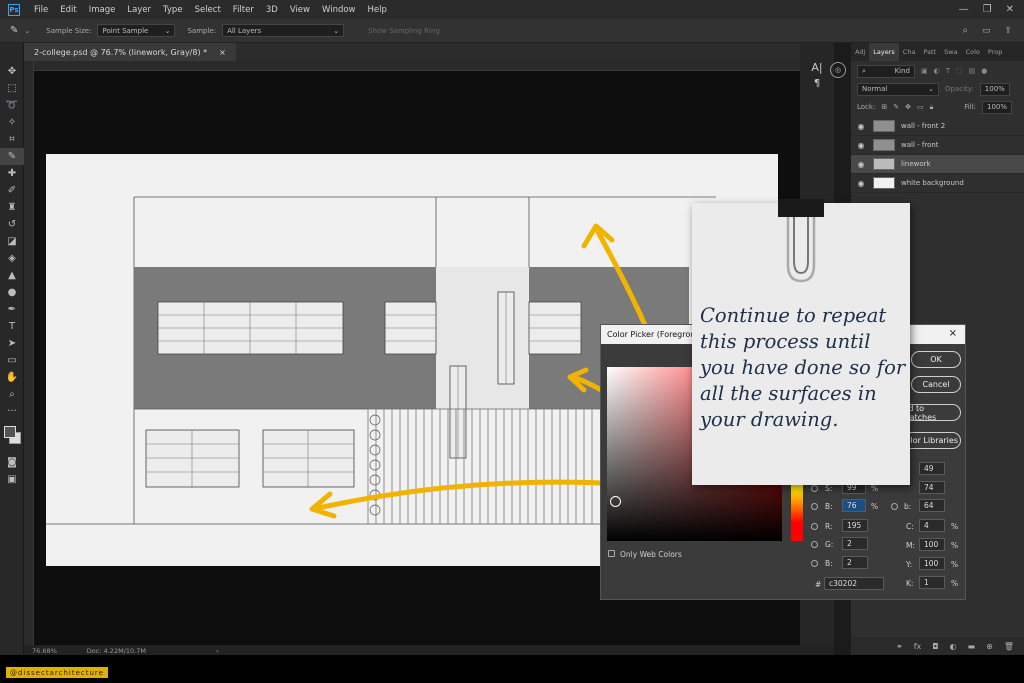 This screenshot has height=683, width=1024. Describe the element at coordinates (814, 488) in the screenshot. I see `s-radio` at that location.